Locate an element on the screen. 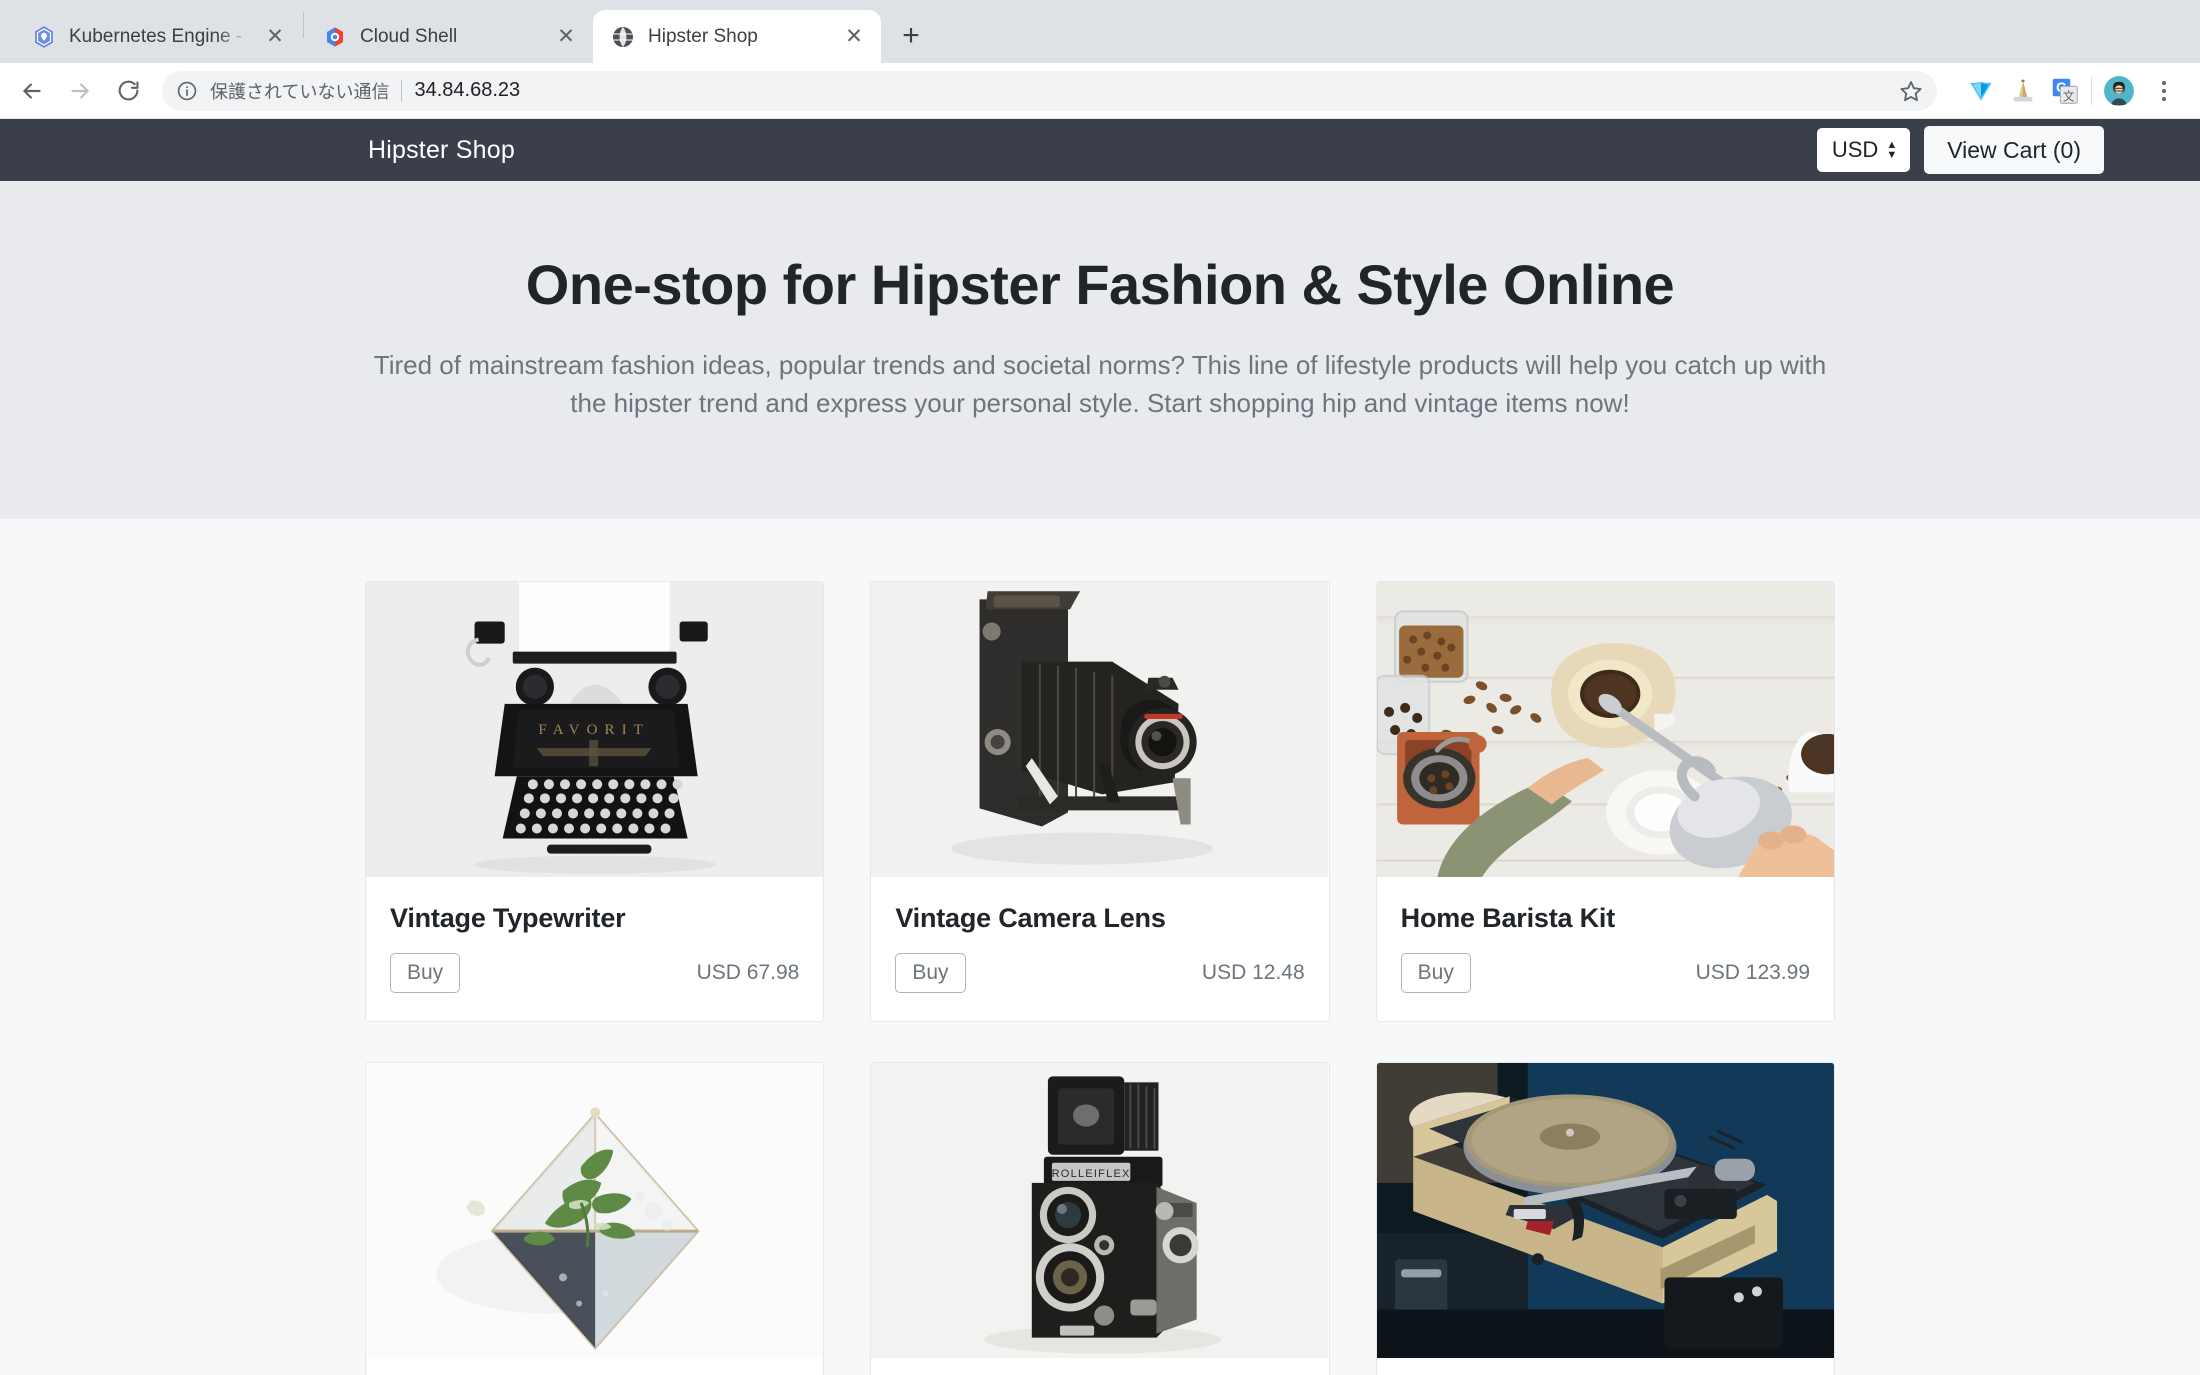  reload-button is located at coordinates (128, 91).